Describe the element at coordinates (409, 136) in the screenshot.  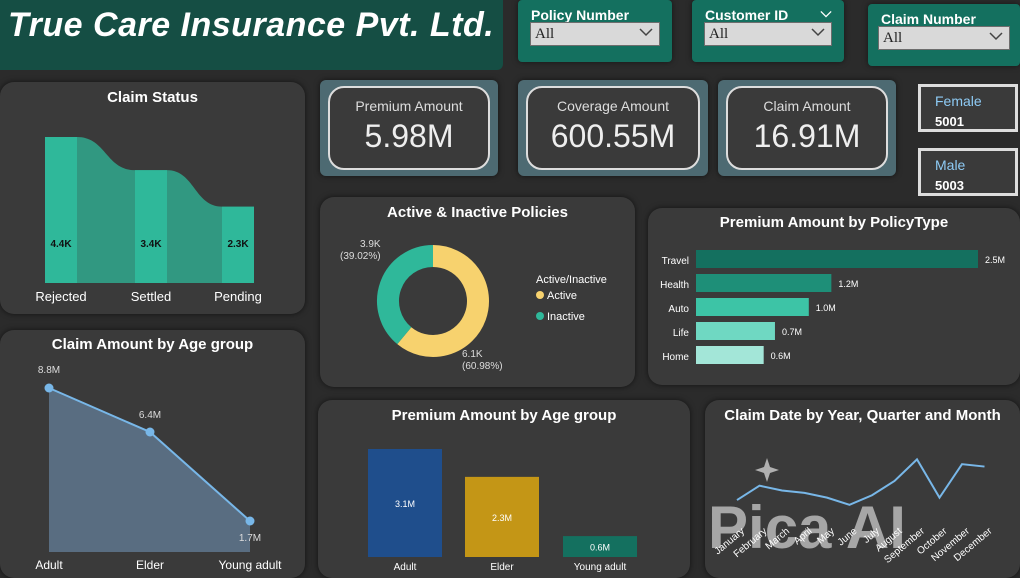
I see `kpi-value: 5.98M` at that location.